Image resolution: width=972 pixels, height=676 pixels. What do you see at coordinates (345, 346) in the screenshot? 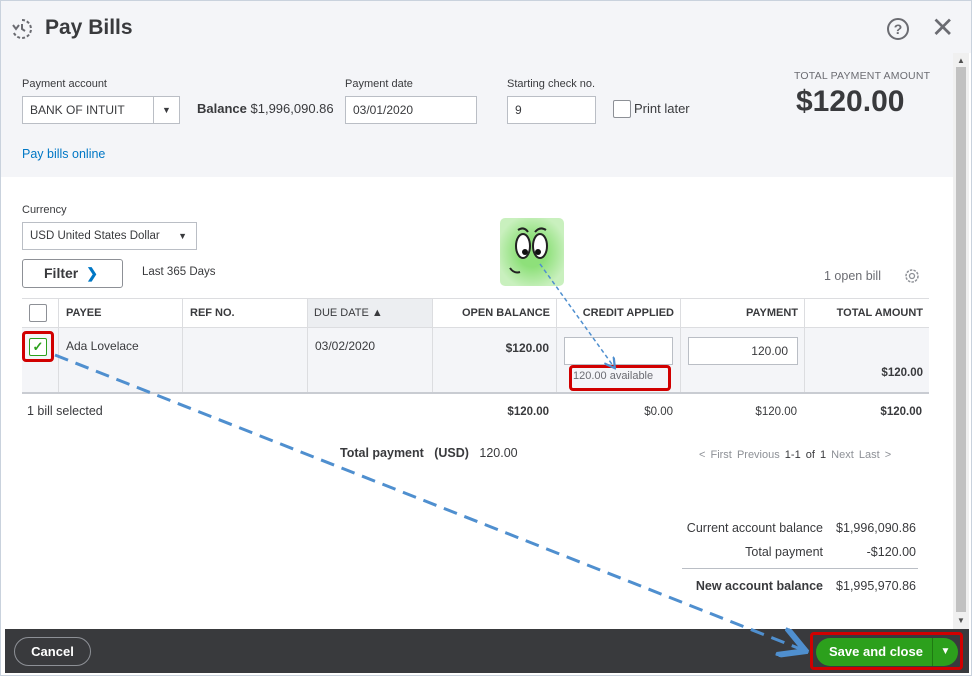
I see `due-date-cell: 03/02/2020` at bounding box center [345, 346].